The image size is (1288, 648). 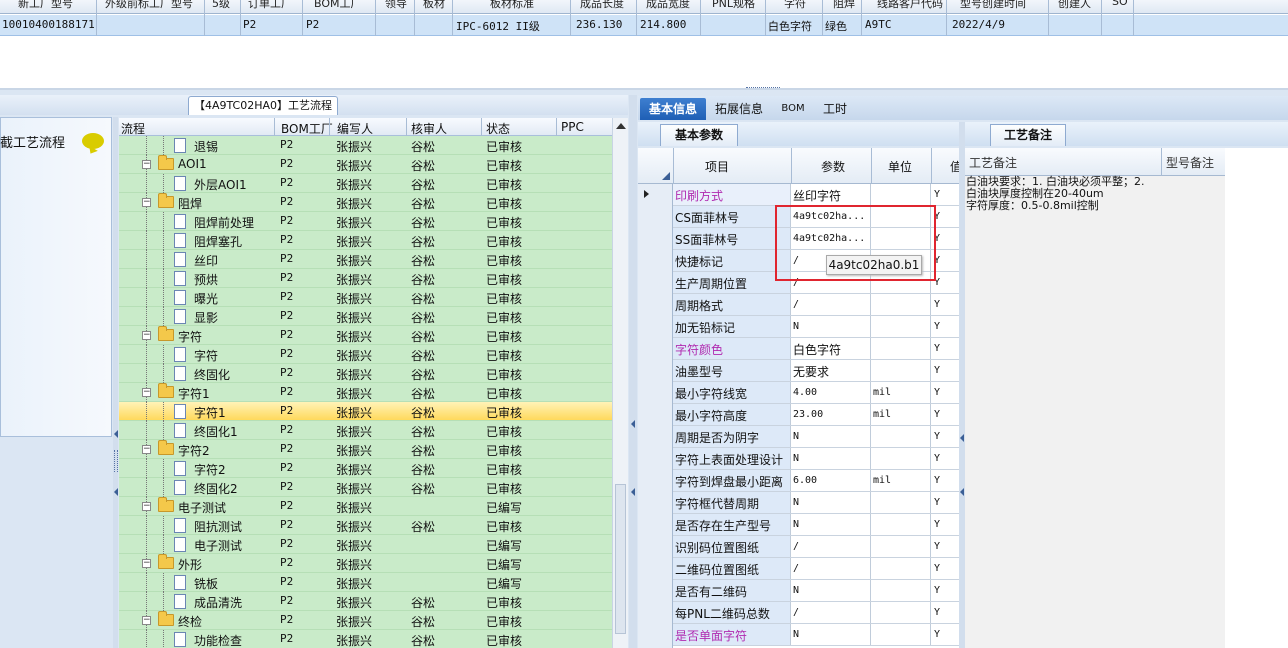 What do you see at coordinates (993, 5) in the screenshot?
I see `col-header: 型号创建时间` at bounding box center [993, 5].